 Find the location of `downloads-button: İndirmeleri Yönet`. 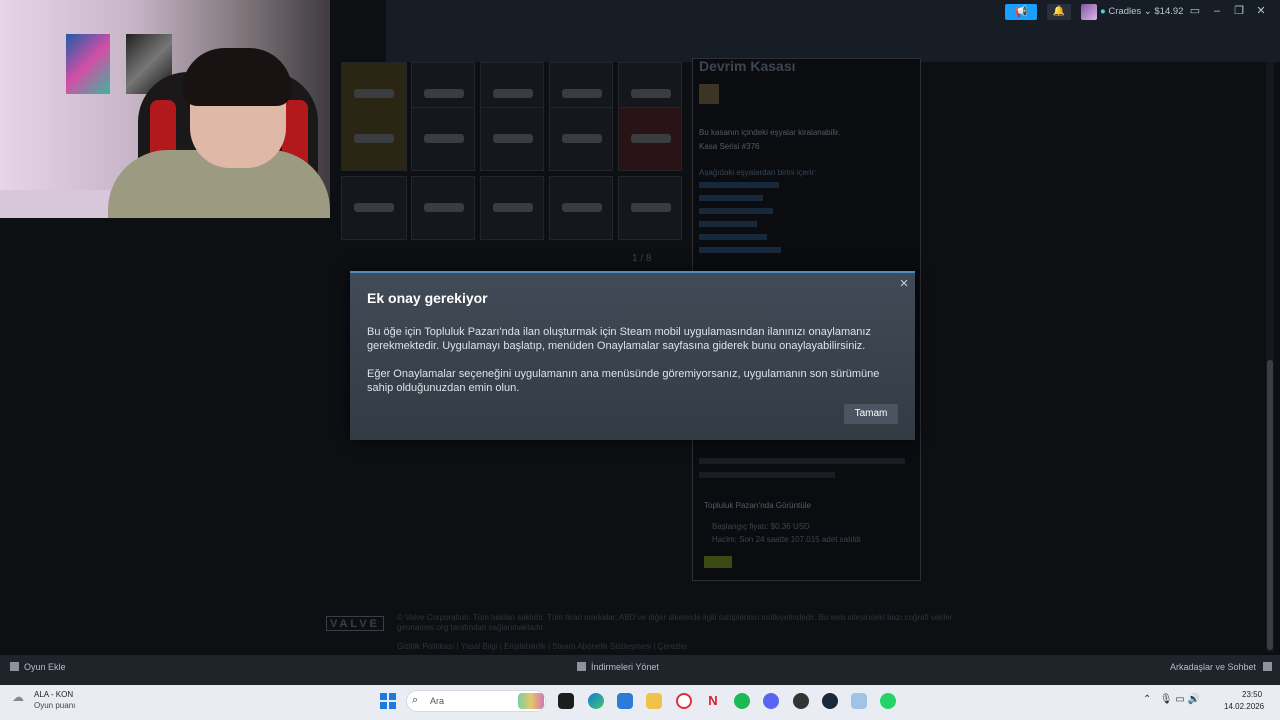

downloads-button: İndirmeleri Yönet is located at coordinates (618, 667).